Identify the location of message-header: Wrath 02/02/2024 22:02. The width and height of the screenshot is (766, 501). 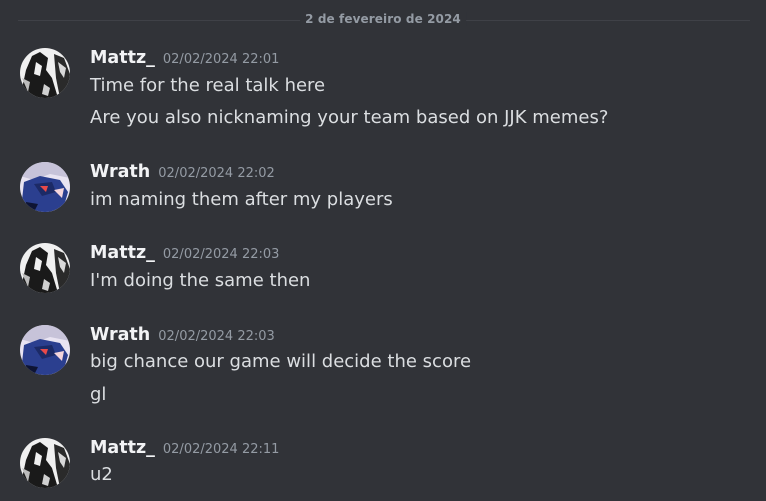
(182, 172).